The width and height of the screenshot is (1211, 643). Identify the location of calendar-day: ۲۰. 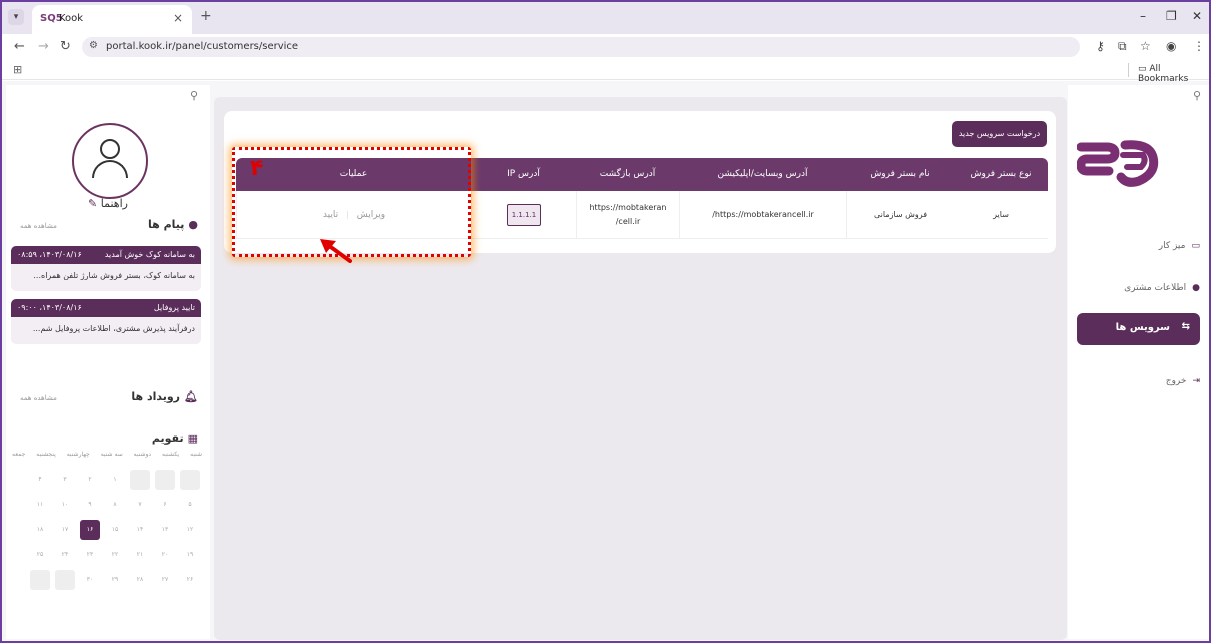
(165, 555).